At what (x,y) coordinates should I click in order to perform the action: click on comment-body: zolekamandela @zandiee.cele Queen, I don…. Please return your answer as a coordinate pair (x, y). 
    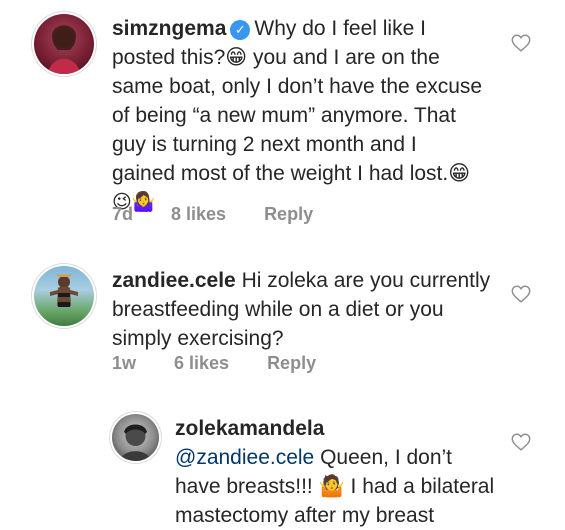
    Looking at the image, I should click on (345, 472).